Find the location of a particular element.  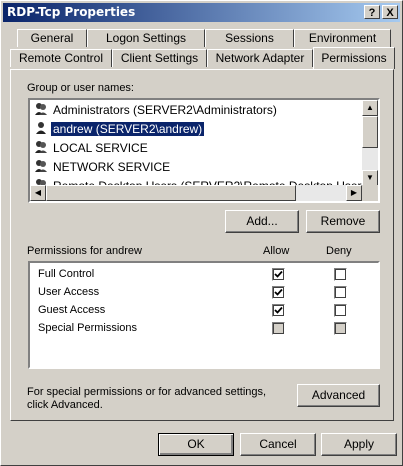

ok-button: OK is located at coordinates (196, 444).